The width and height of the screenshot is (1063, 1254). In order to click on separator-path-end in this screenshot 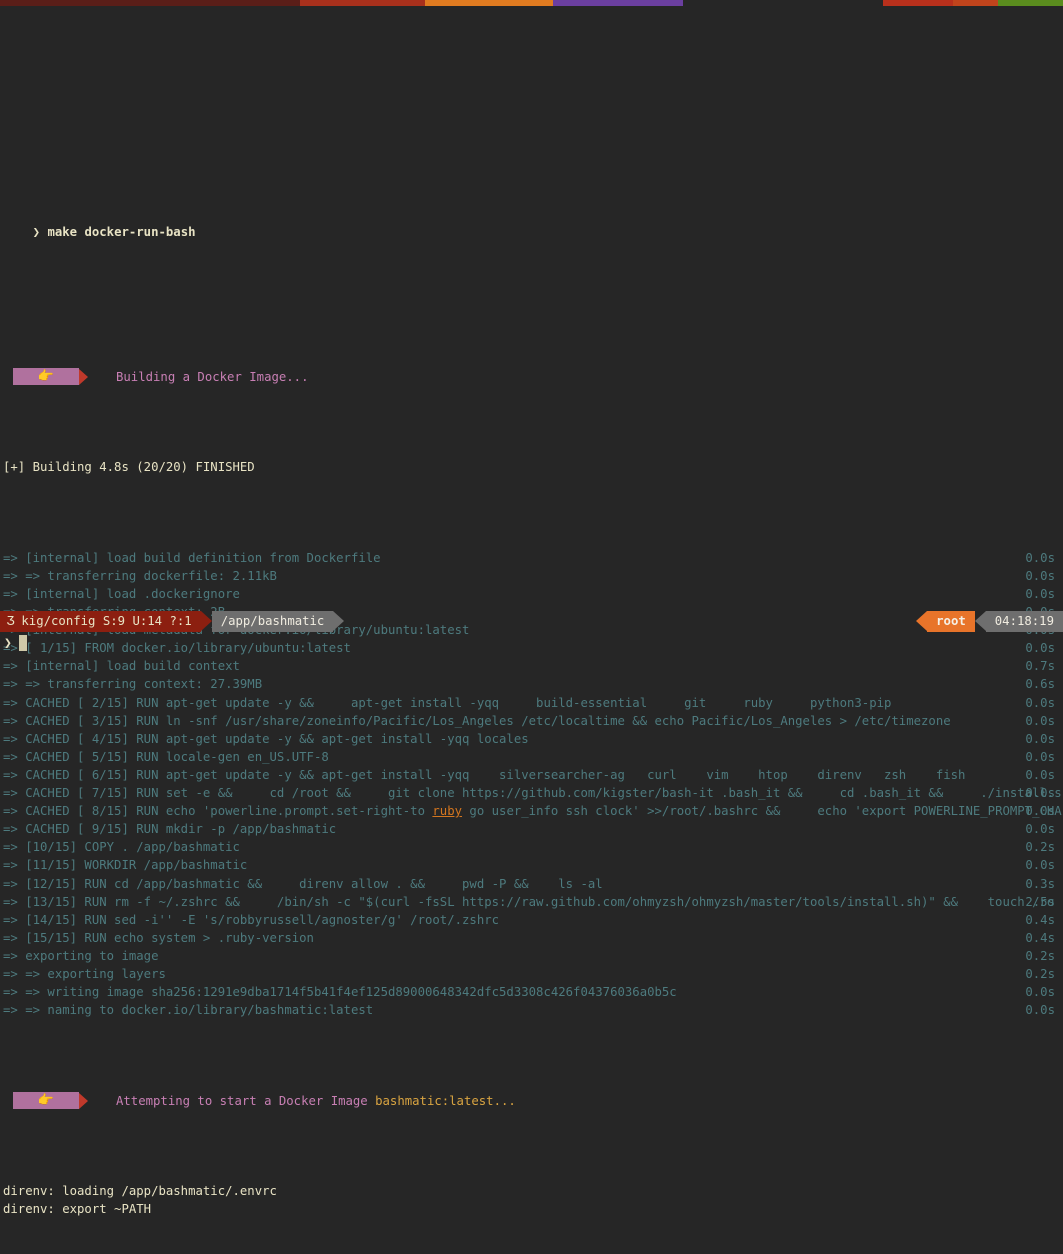, I will do `click(339, 621)`.